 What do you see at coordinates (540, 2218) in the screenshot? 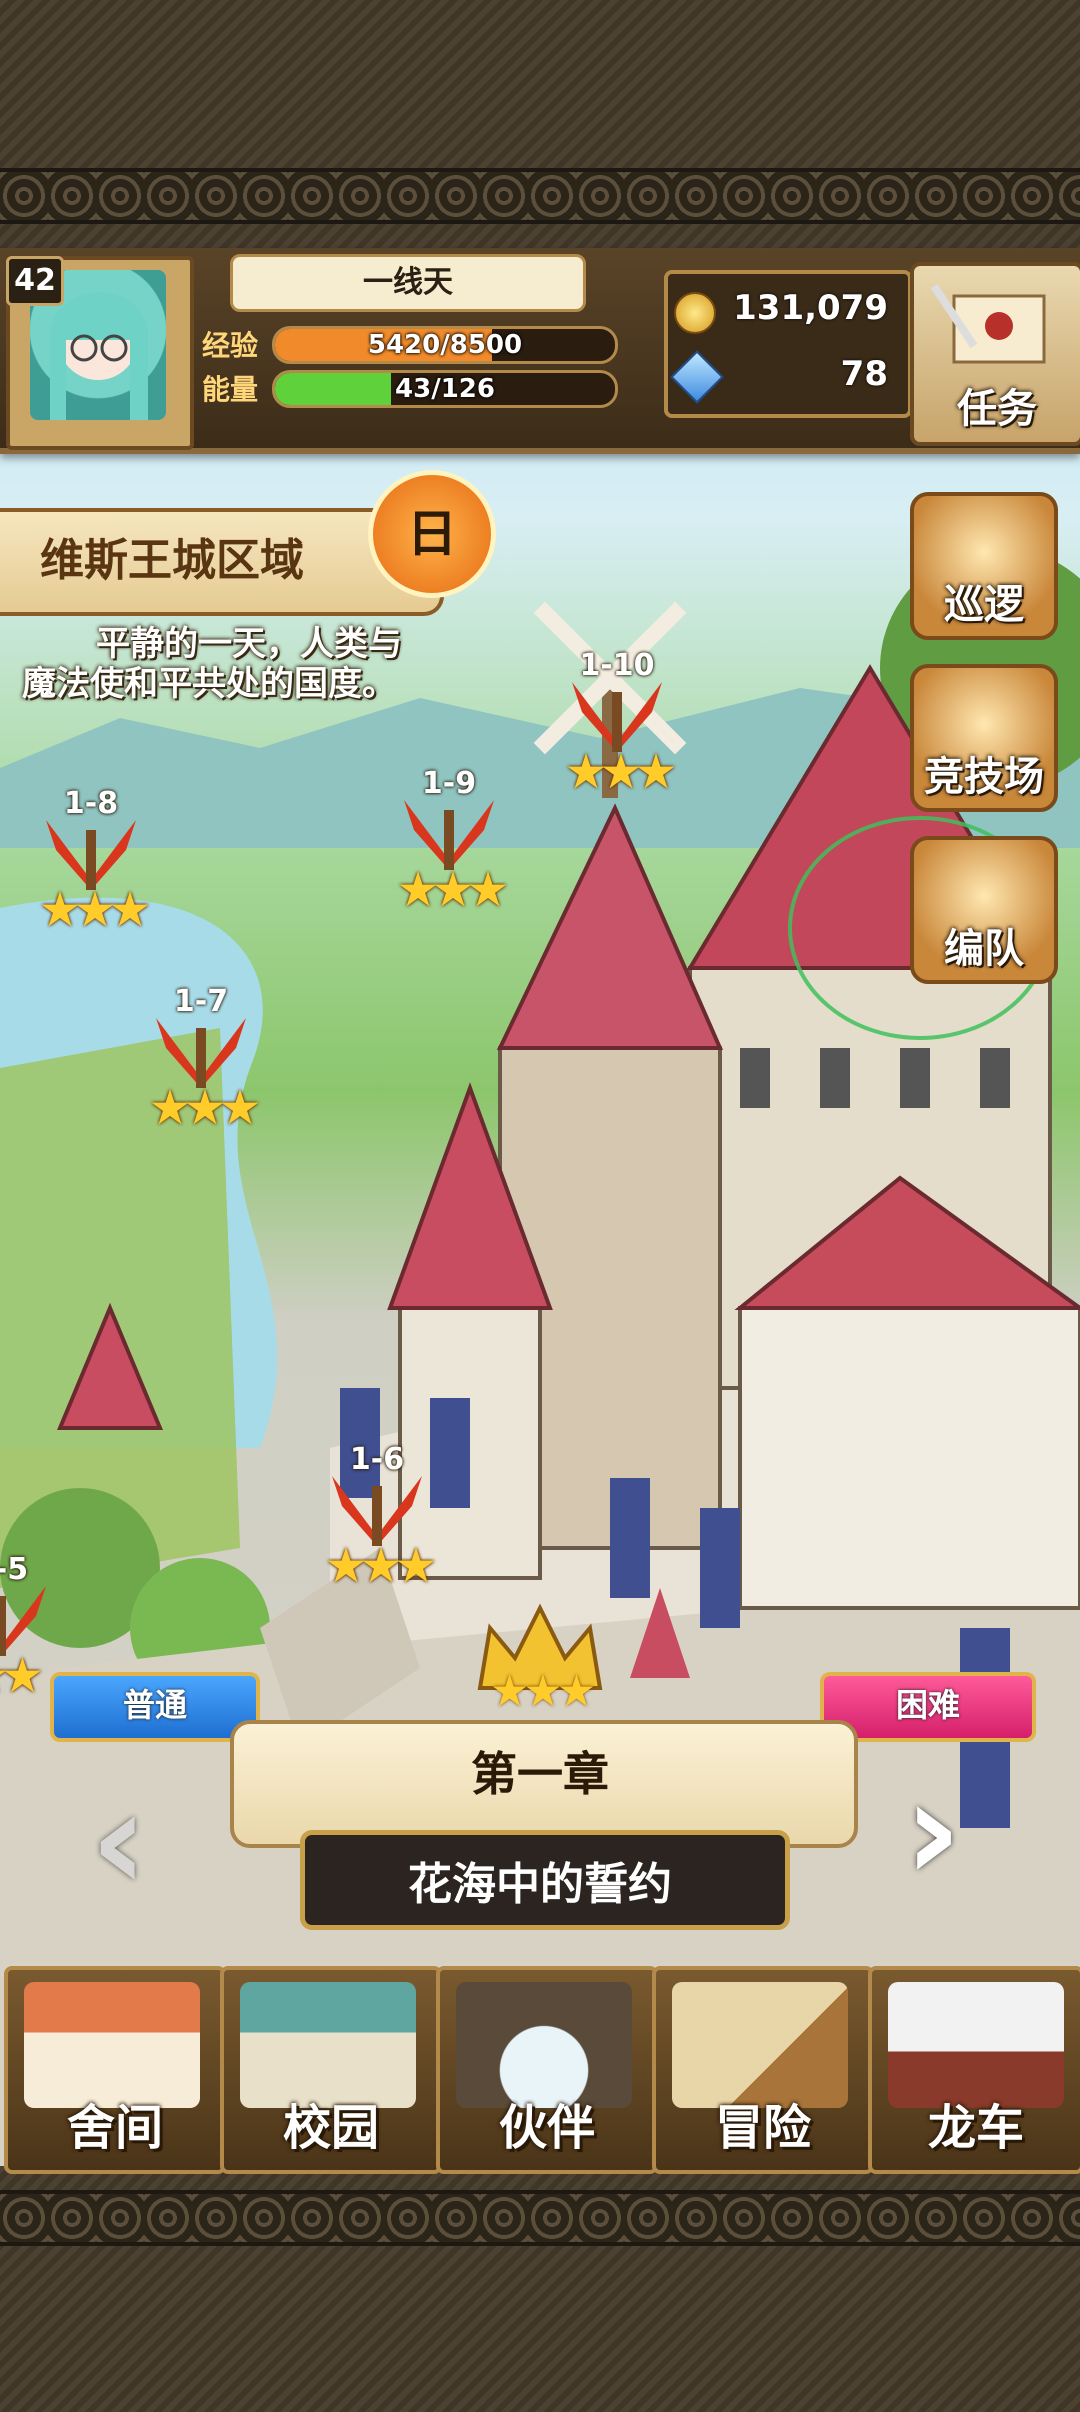
I see `bottom-ornament-band` at bounding box center [540, 2218].